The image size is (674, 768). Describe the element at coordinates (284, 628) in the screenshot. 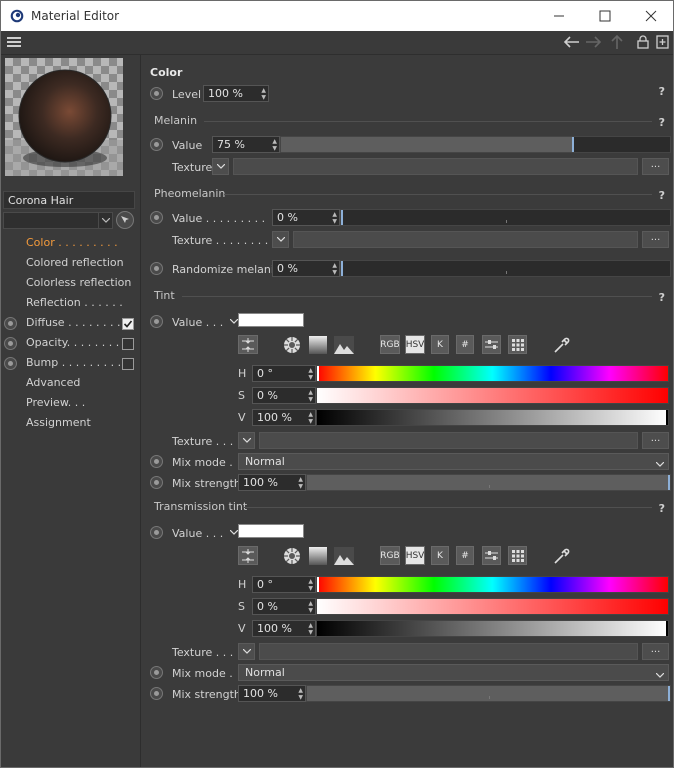

I see `transmission_tint-v-input: 100 % ▲ ▼` at that location.